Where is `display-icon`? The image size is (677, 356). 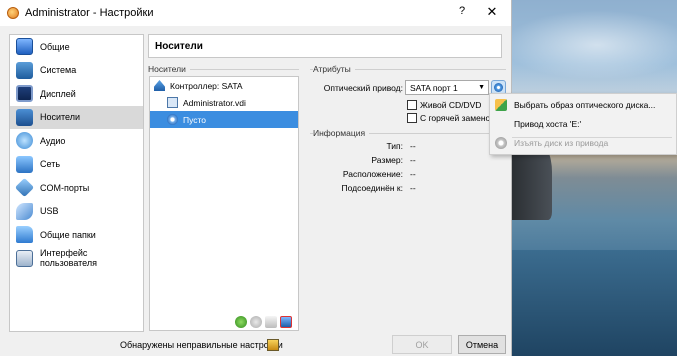 display-icon is located at coordinates (24, 94).